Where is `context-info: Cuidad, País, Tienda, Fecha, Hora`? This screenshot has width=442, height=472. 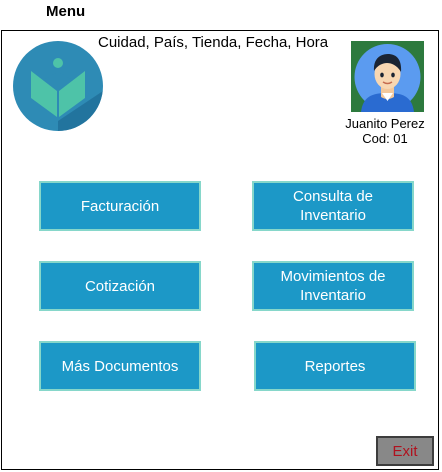 context-info: Cuidad, País, Tienda, Fecha, Hora is located at coordinates (213, 42).